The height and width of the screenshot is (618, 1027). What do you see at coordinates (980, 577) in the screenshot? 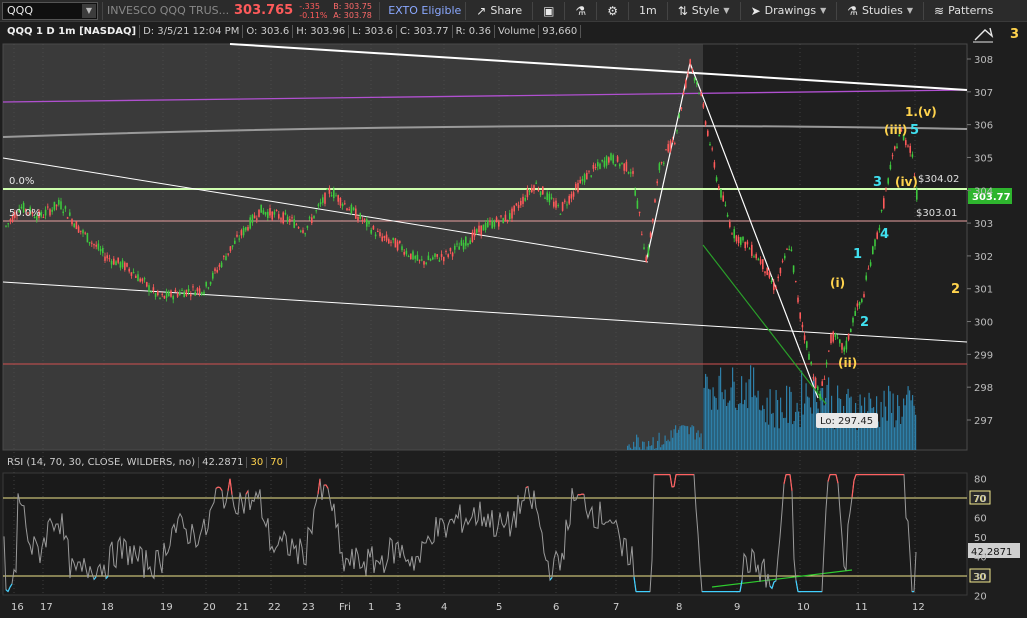
I see `rsi-tick-label: 30` at bounding box center [980, 577].